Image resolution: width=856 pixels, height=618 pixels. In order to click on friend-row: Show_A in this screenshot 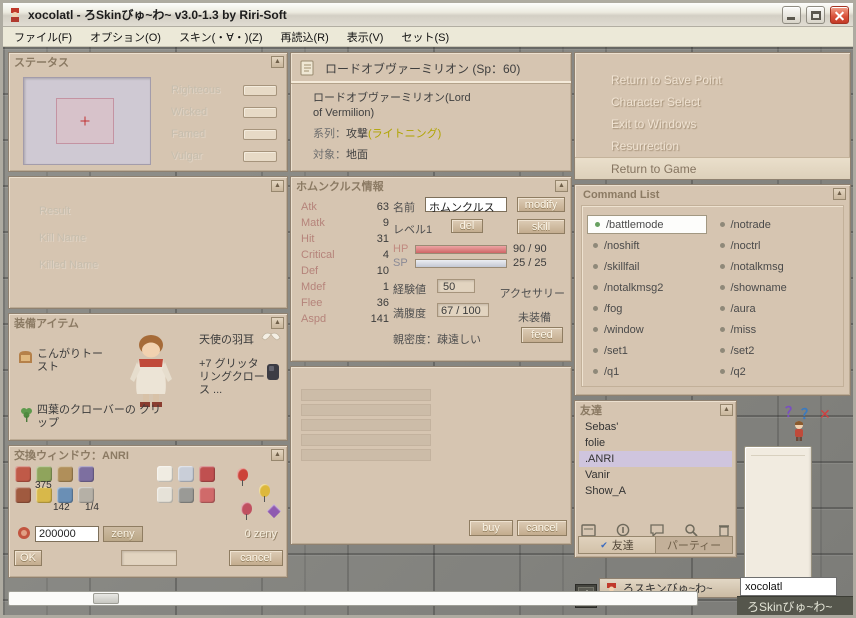, I will do `click(655, 491)`.